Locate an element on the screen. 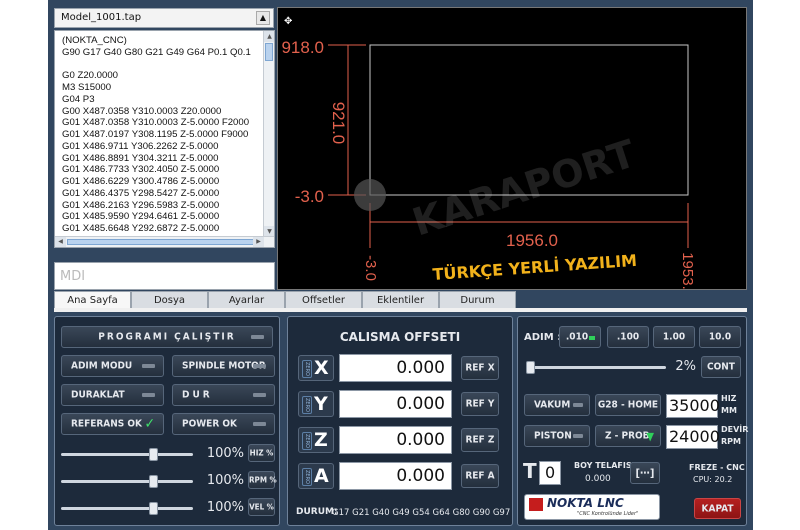 The width and height of the screenshot is (800, 530). z-probe-button: Z - PROB ▼ is located at coordinates (628, 436).